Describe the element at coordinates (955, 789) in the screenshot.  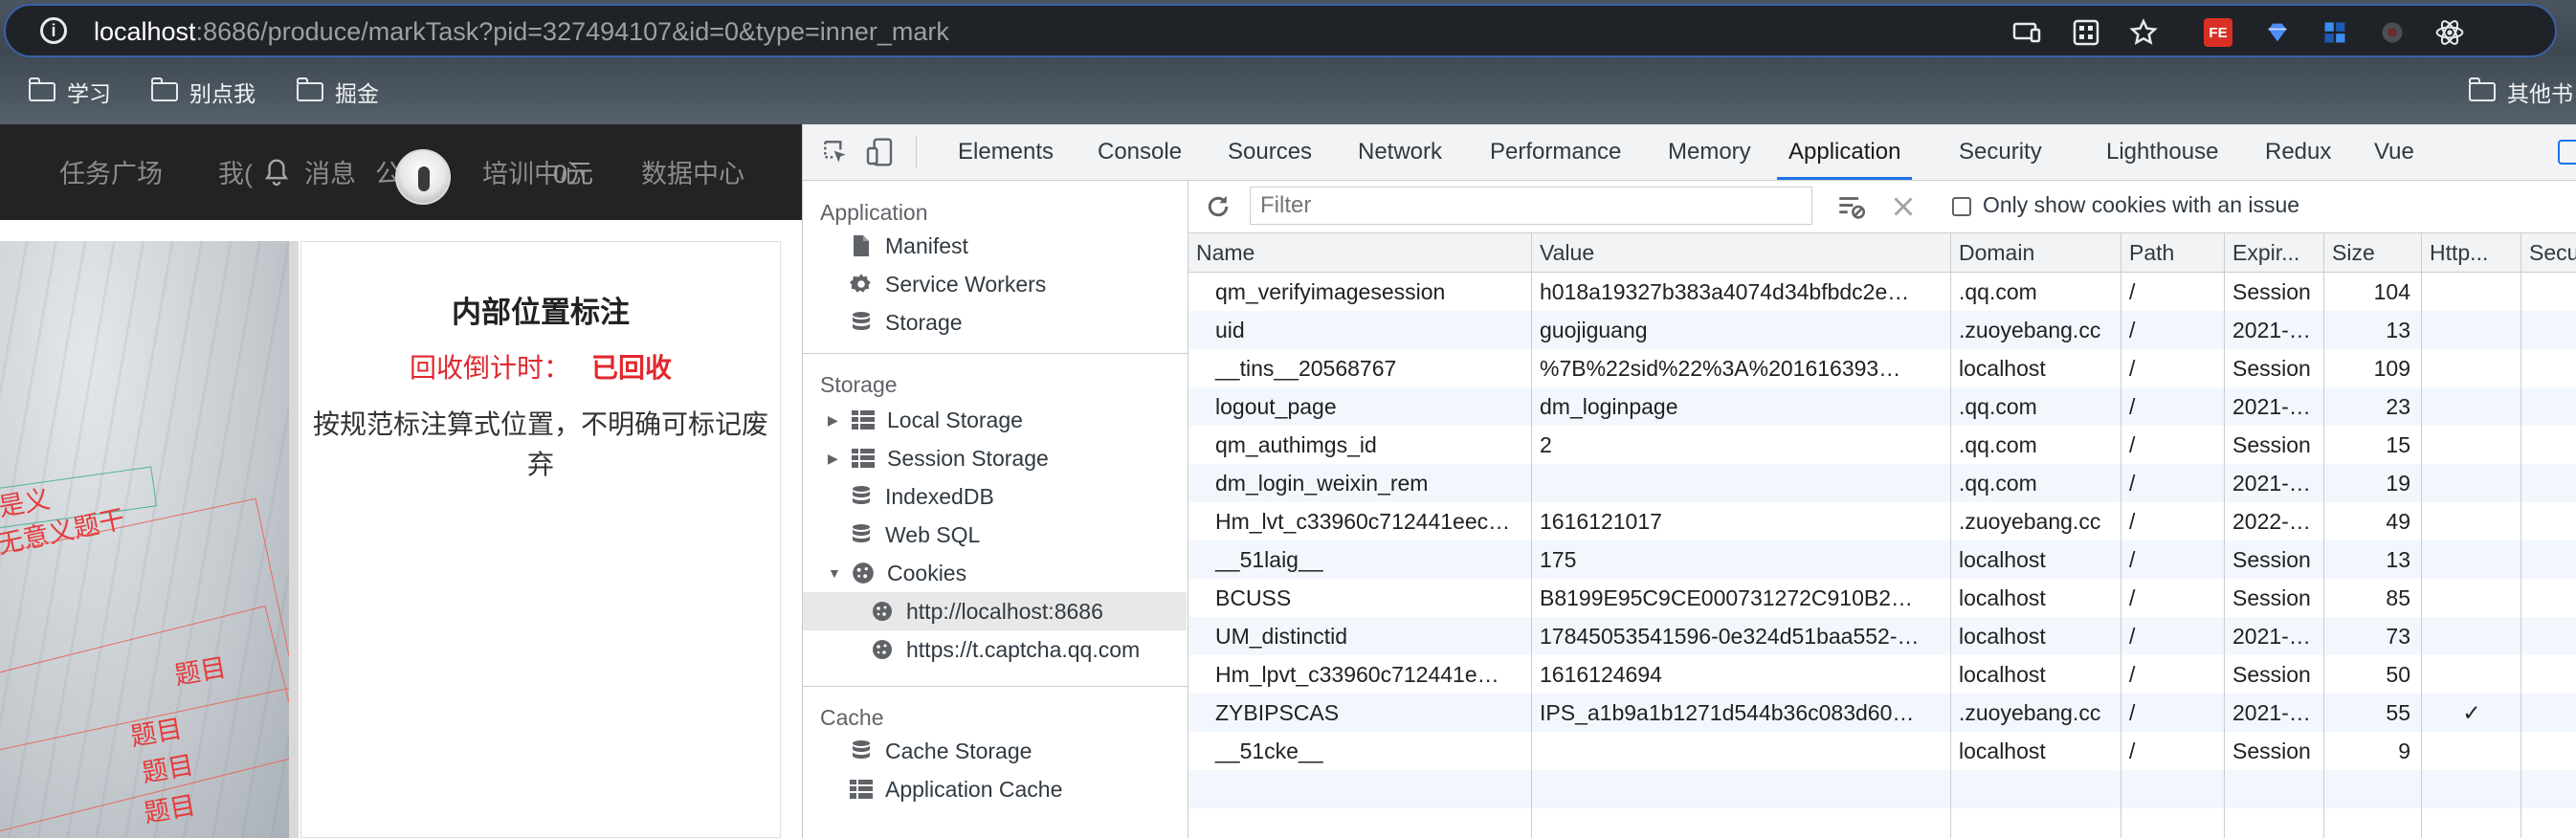
I see `sidebar-item-application-cache: Application Cache` at that location.